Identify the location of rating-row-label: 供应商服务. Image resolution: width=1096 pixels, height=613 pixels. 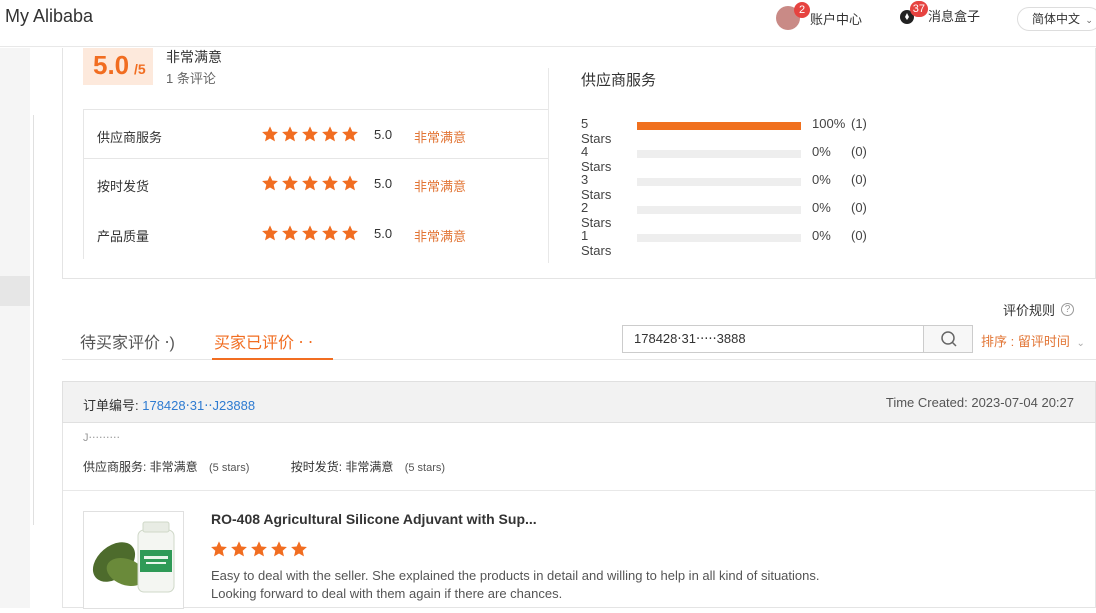
(130, 137).